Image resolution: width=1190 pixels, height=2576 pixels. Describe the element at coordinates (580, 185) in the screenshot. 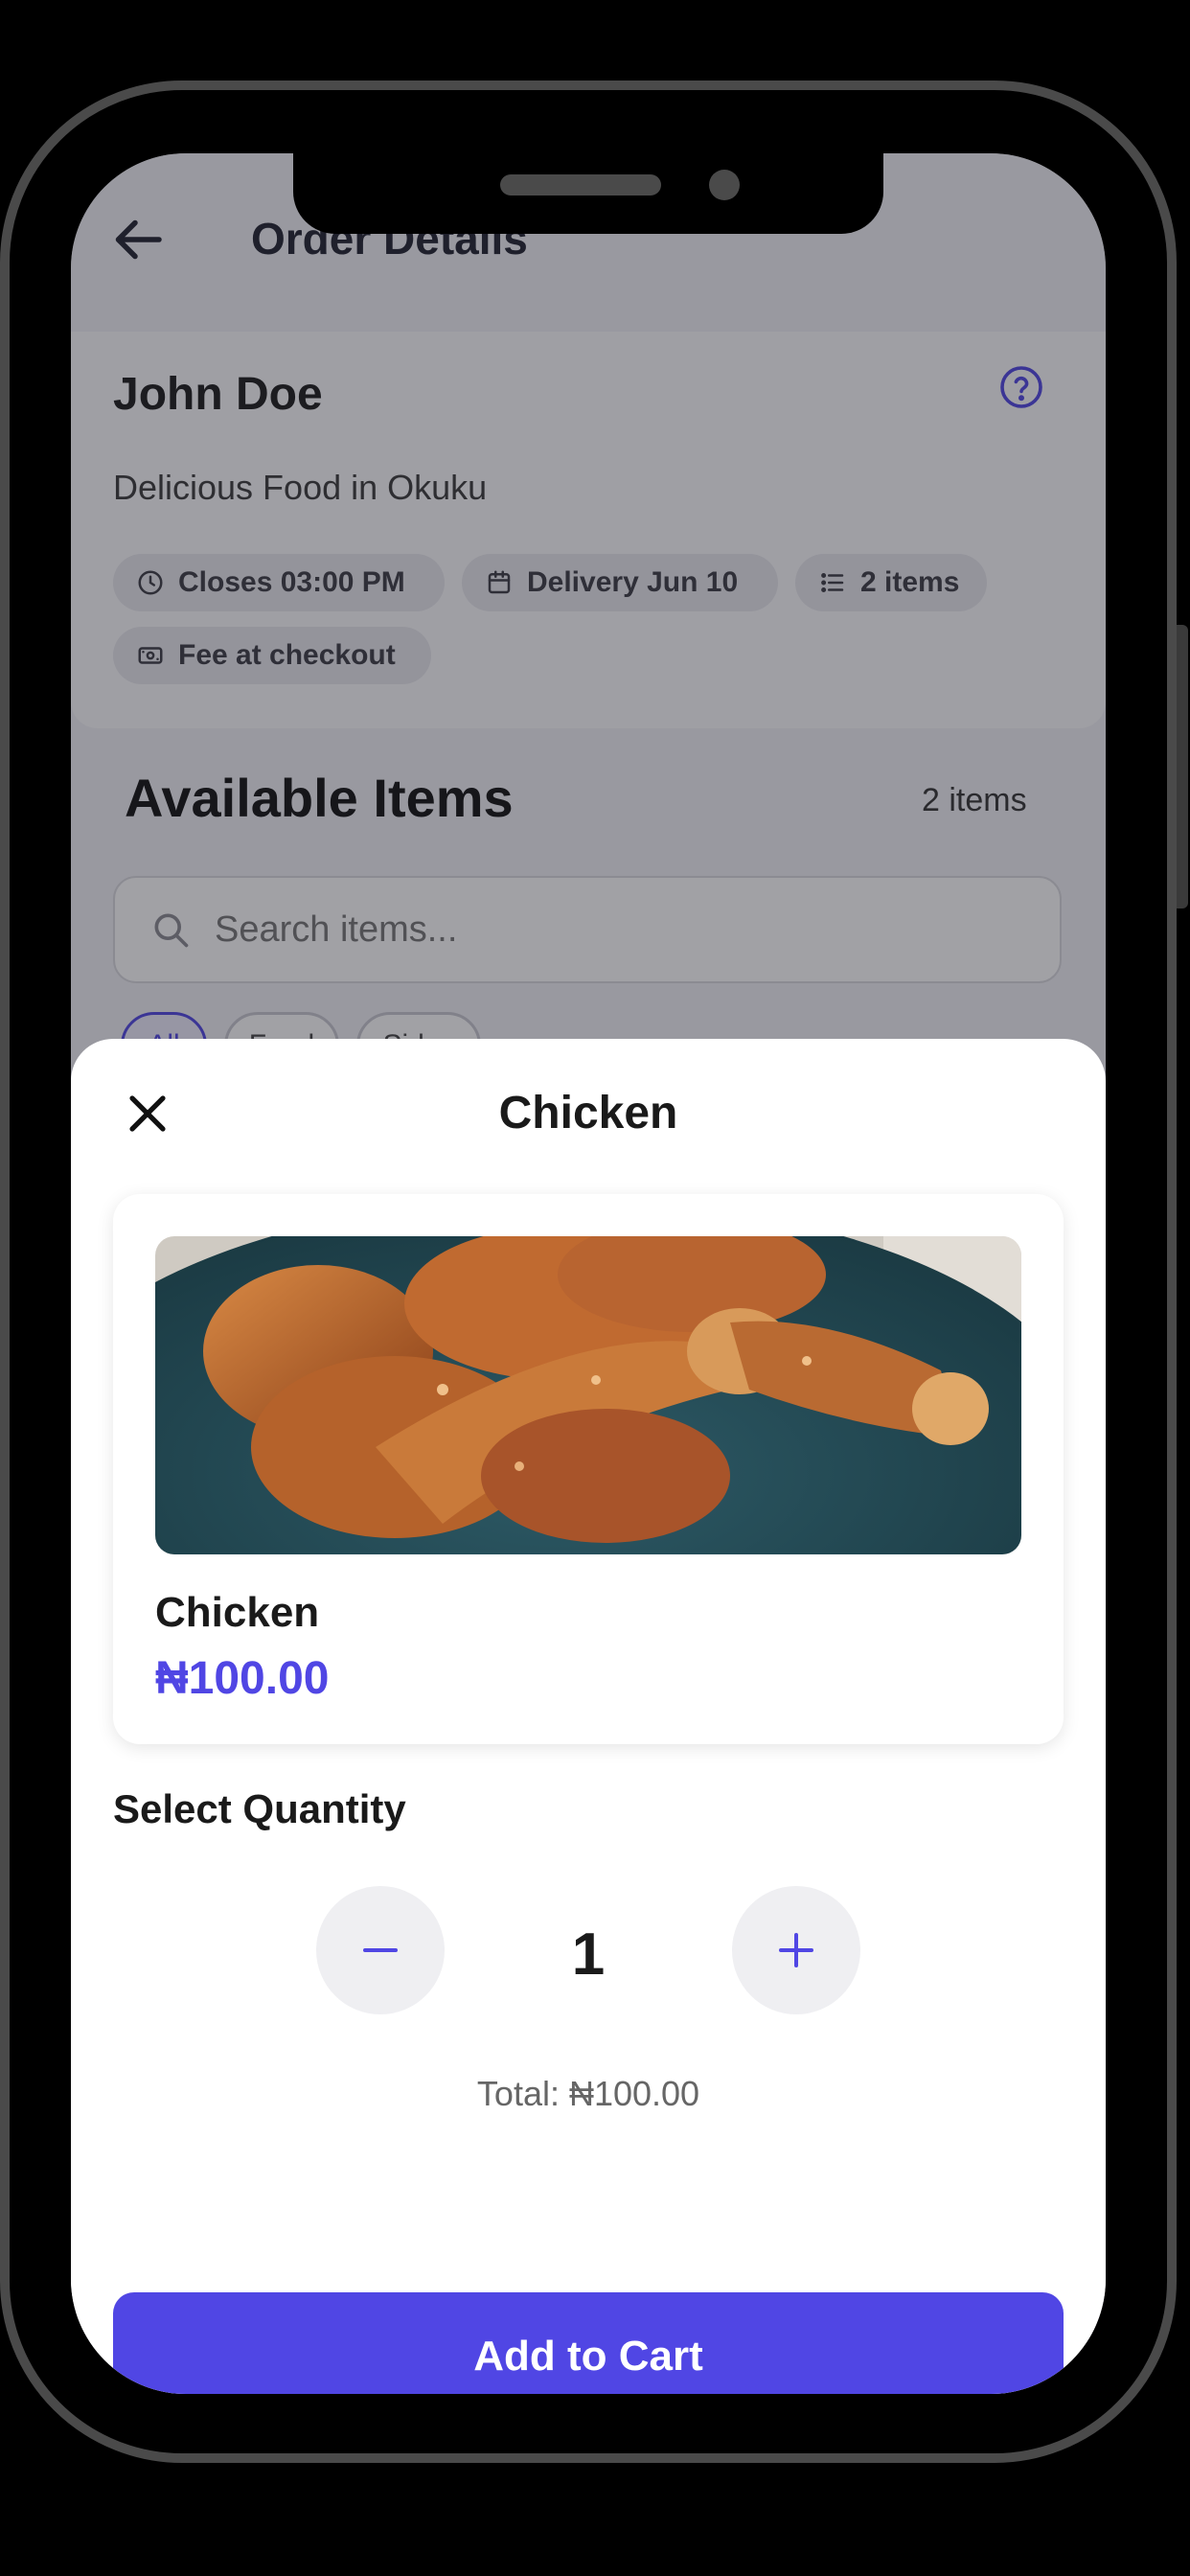

I see `speaker-grille` at that location.